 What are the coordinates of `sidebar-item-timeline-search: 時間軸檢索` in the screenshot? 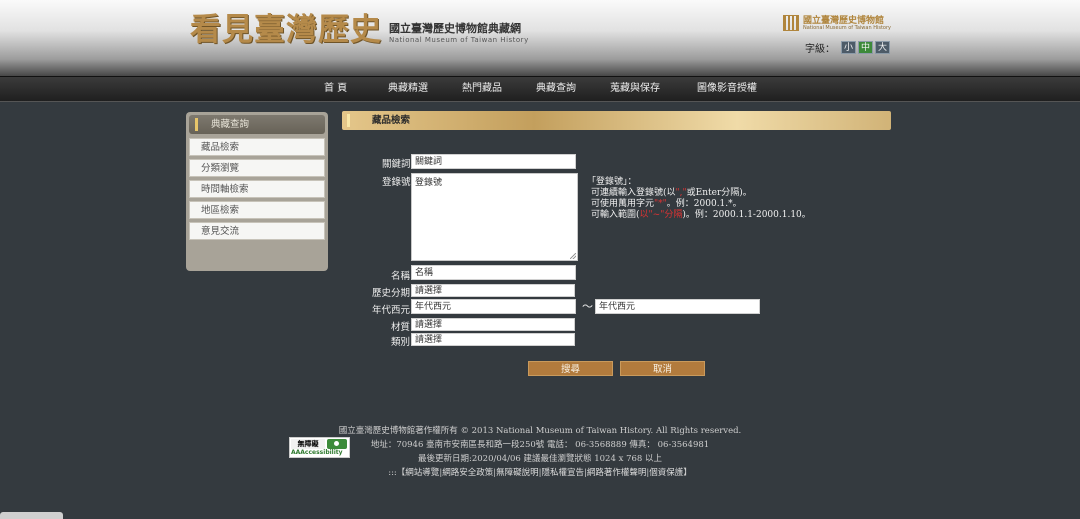 It's located at (257, 189).